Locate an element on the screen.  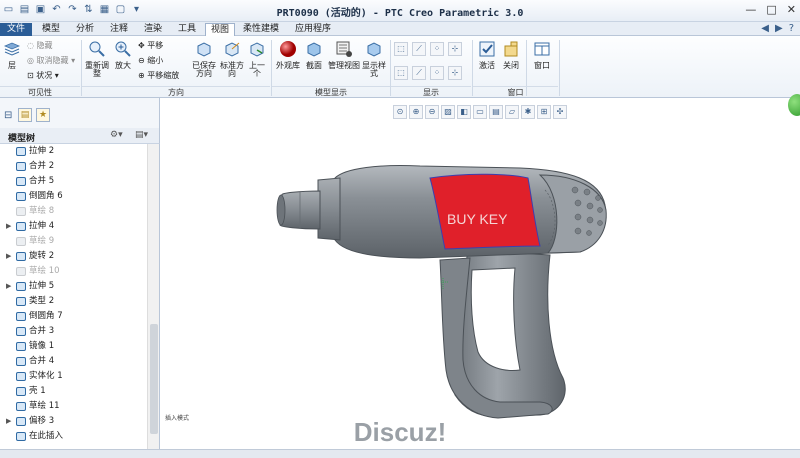
tree-item: ▶ 拉伸 5 is located at coordinates (73, 286).